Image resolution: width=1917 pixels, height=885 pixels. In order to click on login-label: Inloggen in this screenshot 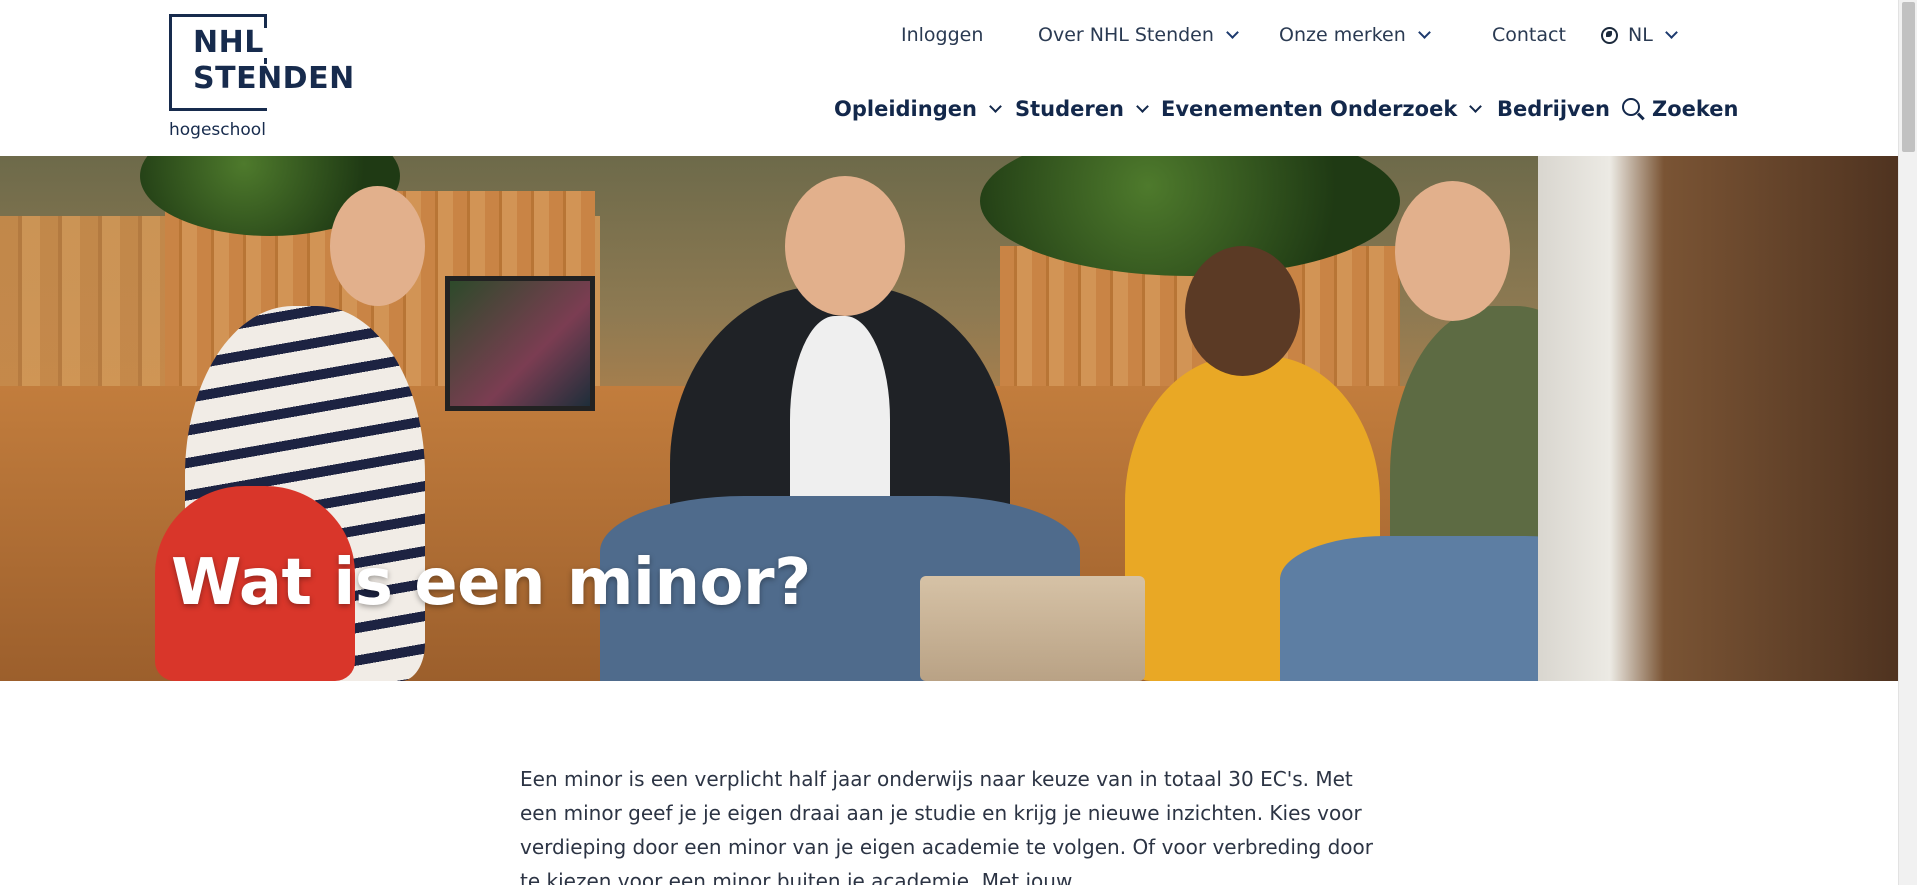, I will do `click(942, 35)`.